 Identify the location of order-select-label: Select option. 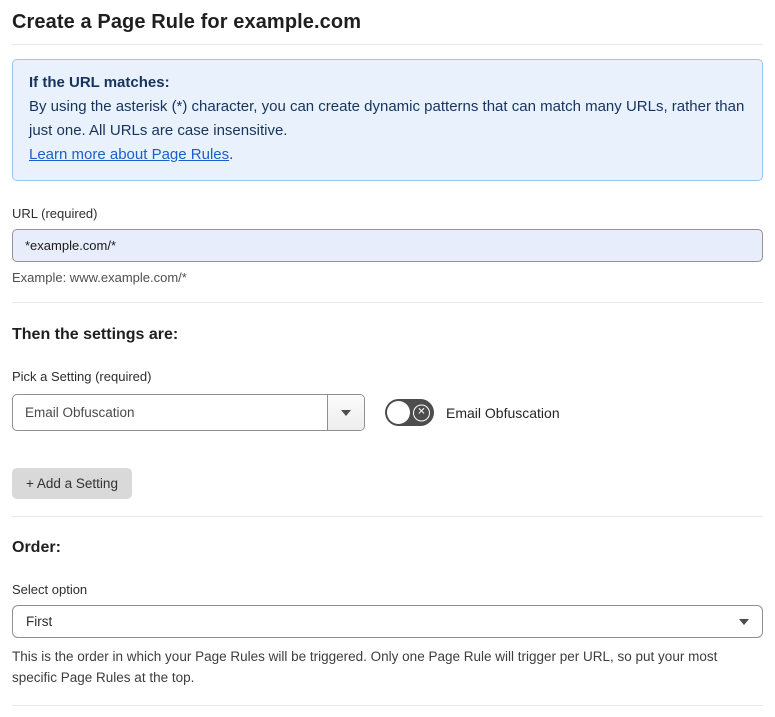
(50, 589).